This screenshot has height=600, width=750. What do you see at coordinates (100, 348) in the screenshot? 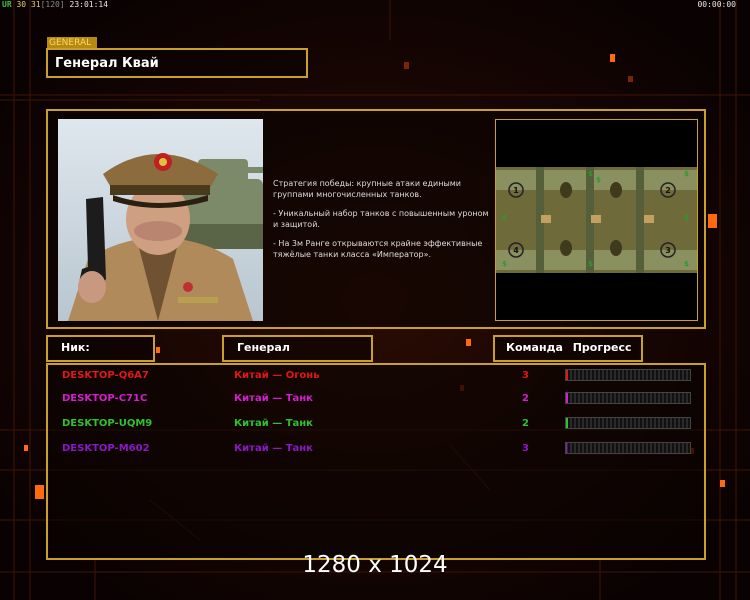
I see `header-nick: Ник:` at bounding box center [100, 348].